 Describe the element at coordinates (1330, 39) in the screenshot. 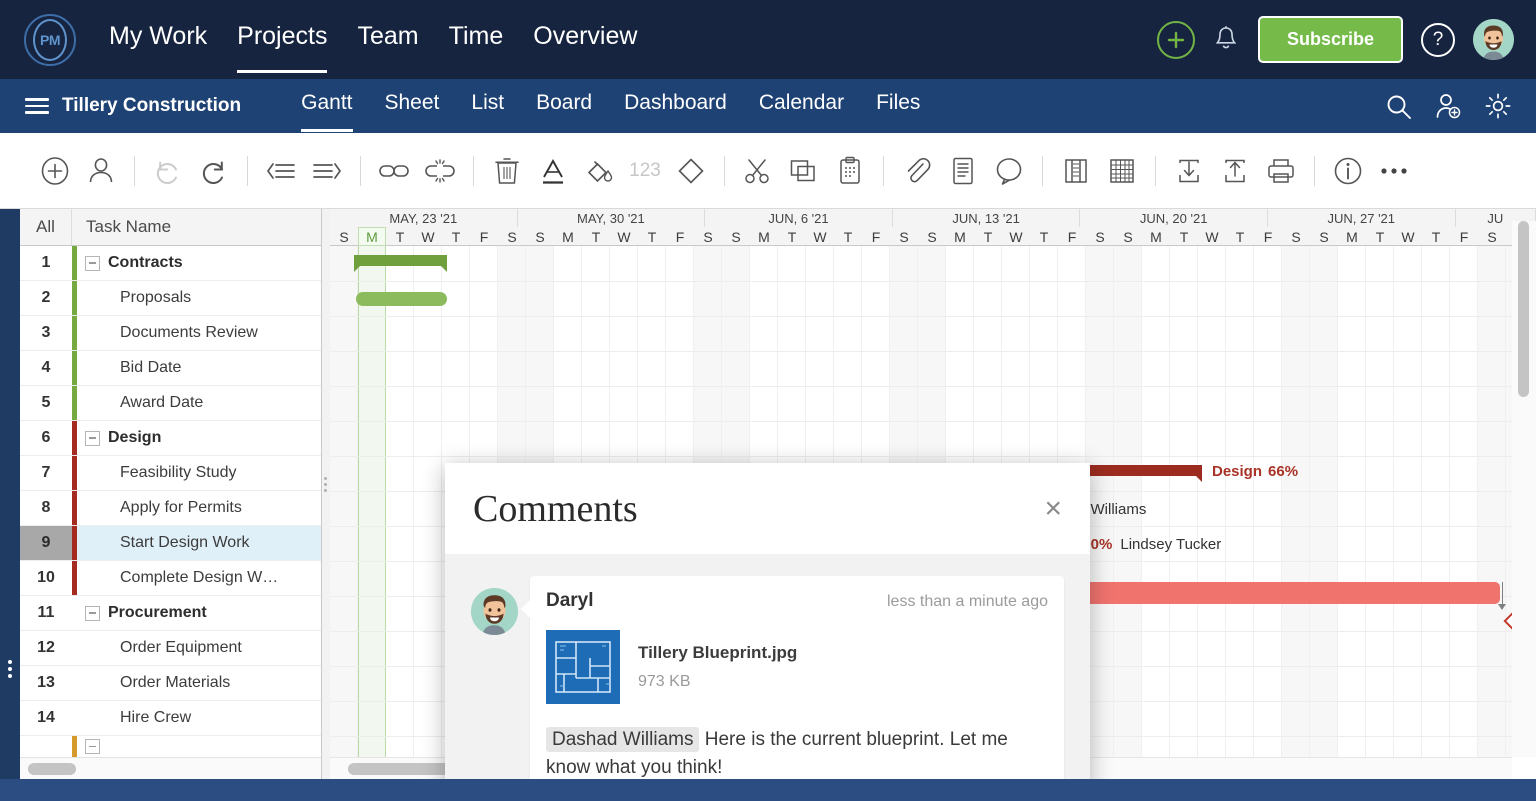

I see `subscribe-button: Subscribe` at that location.